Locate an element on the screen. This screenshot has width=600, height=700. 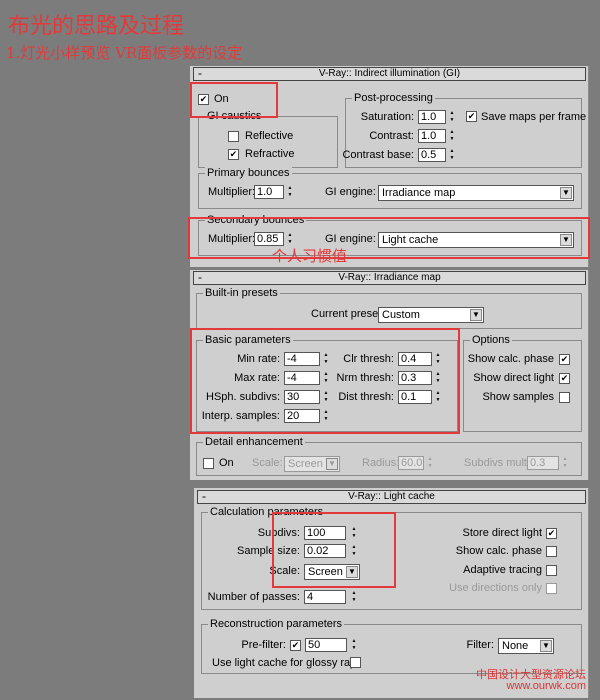
show-calc-phase-label: Show calc. phase is located at coordinates (510, 359).